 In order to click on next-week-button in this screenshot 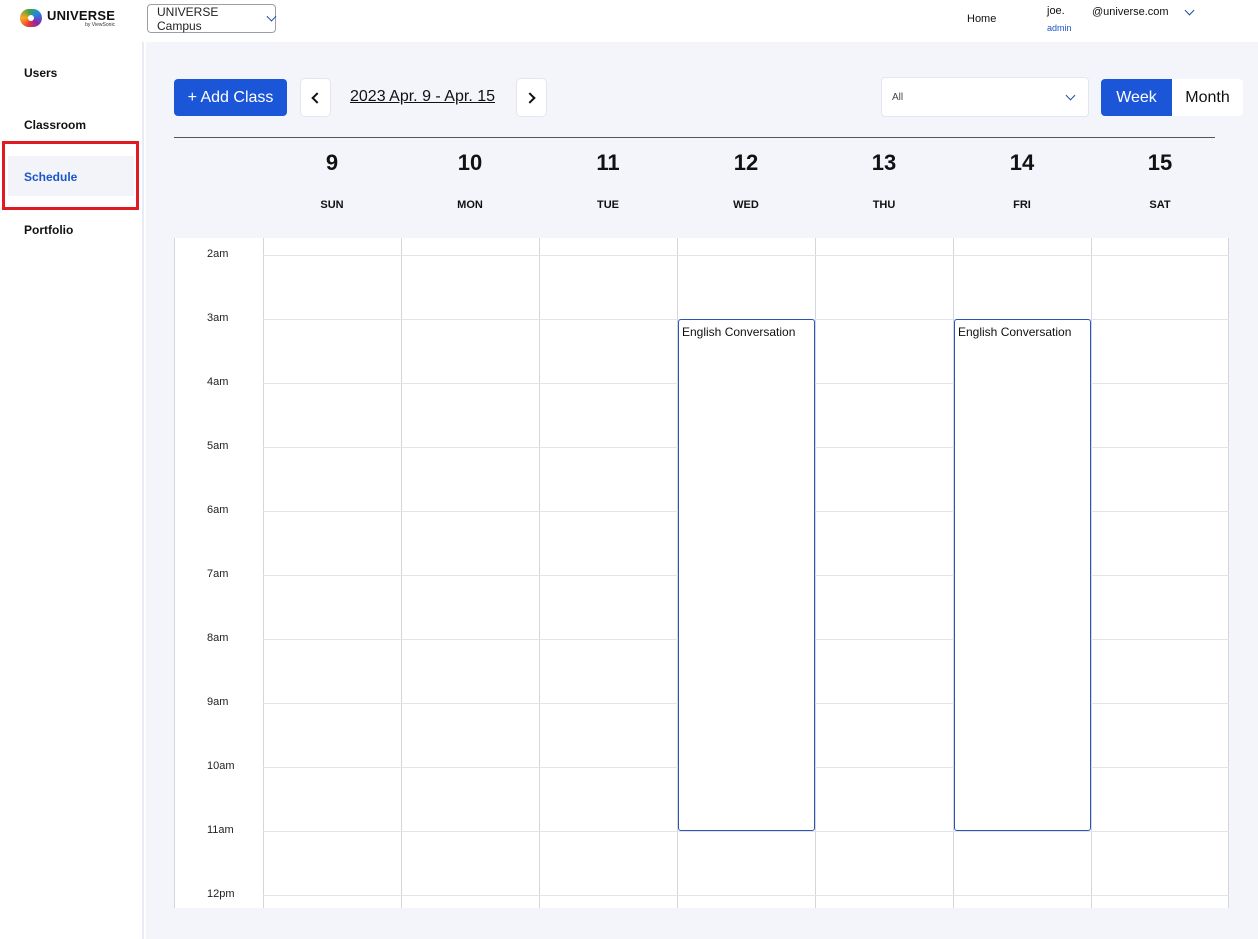, I will do `click(531, 97)`.